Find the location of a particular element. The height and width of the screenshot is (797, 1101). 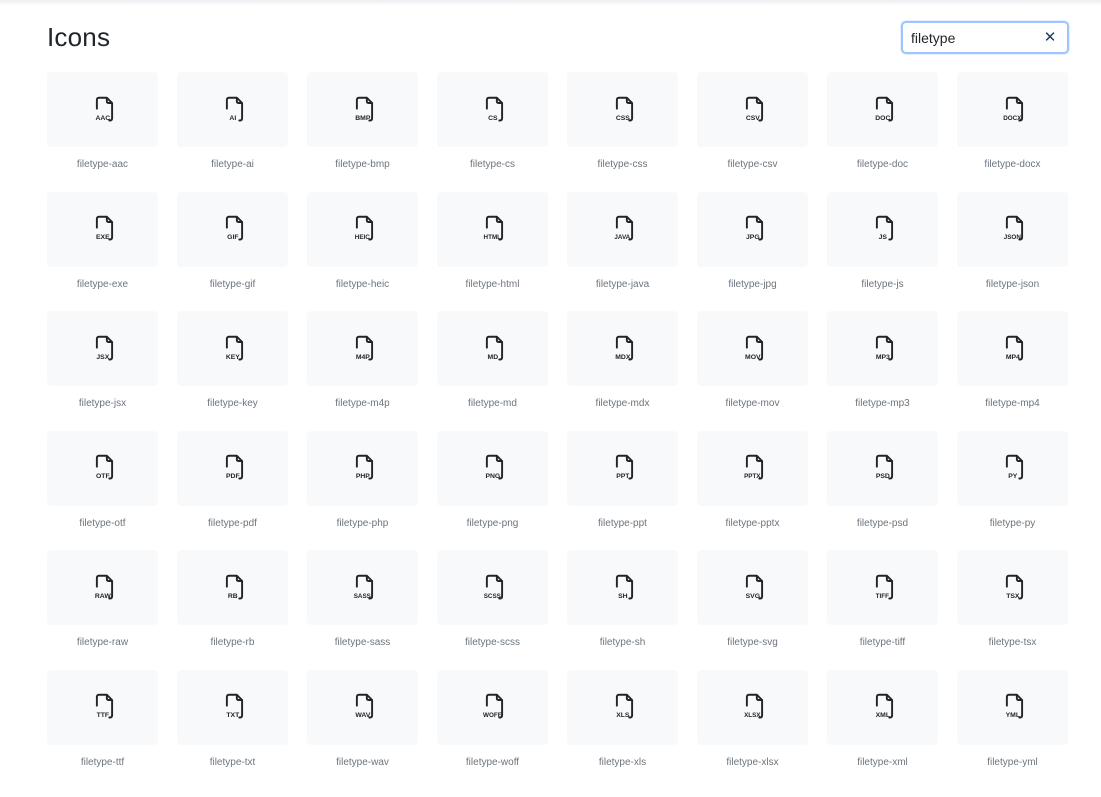

icon-card: MP3 filetype-mp3 is located at coordinates (882, 371).